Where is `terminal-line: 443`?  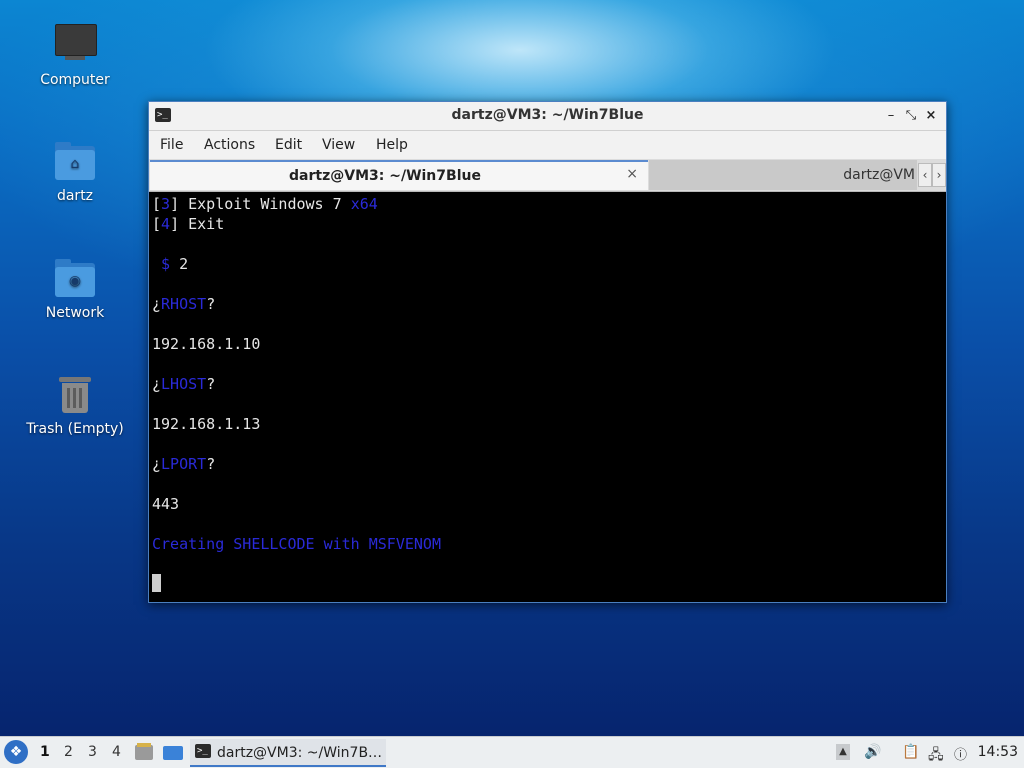 terminal-line: 443 is located at coordinates (166, 504).